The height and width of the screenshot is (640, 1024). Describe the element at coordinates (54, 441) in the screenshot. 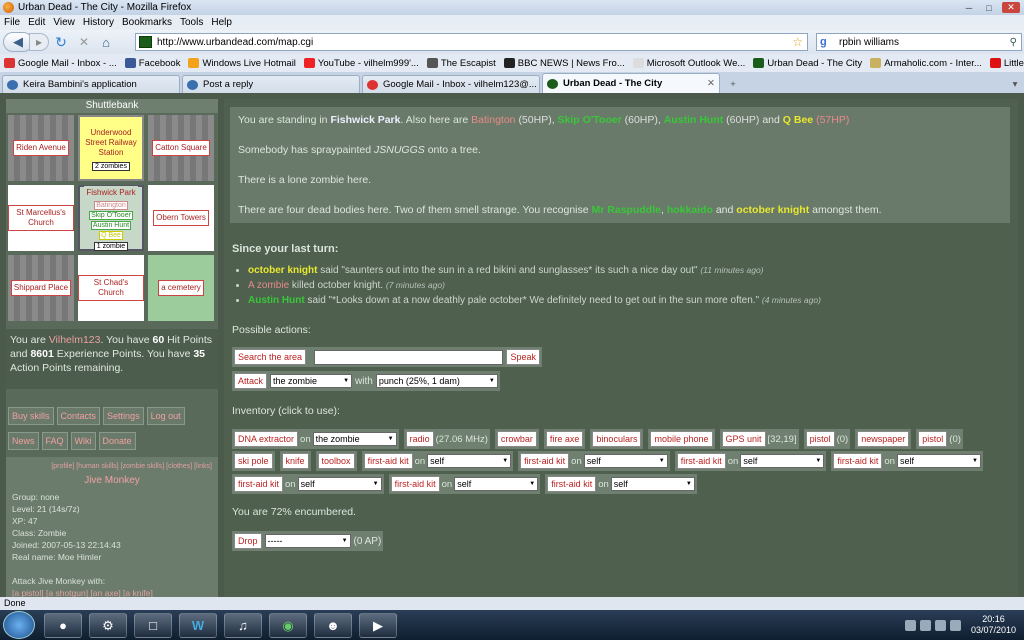

I see `faq-button: FAQ` at that location.